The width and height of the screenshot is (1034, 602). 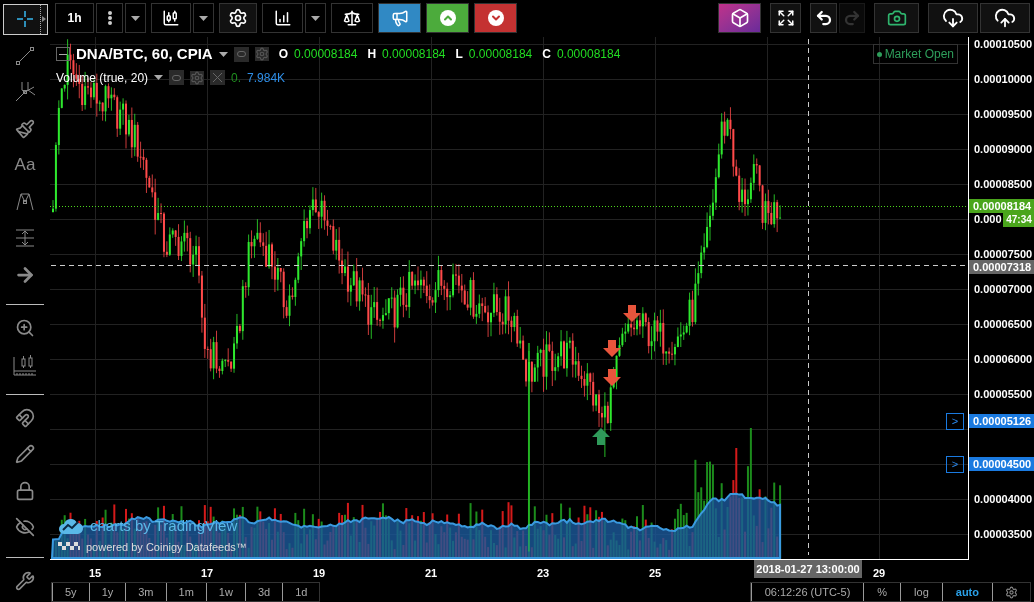 I want to click on scale-toggle: log, so click(x=921, y=592).